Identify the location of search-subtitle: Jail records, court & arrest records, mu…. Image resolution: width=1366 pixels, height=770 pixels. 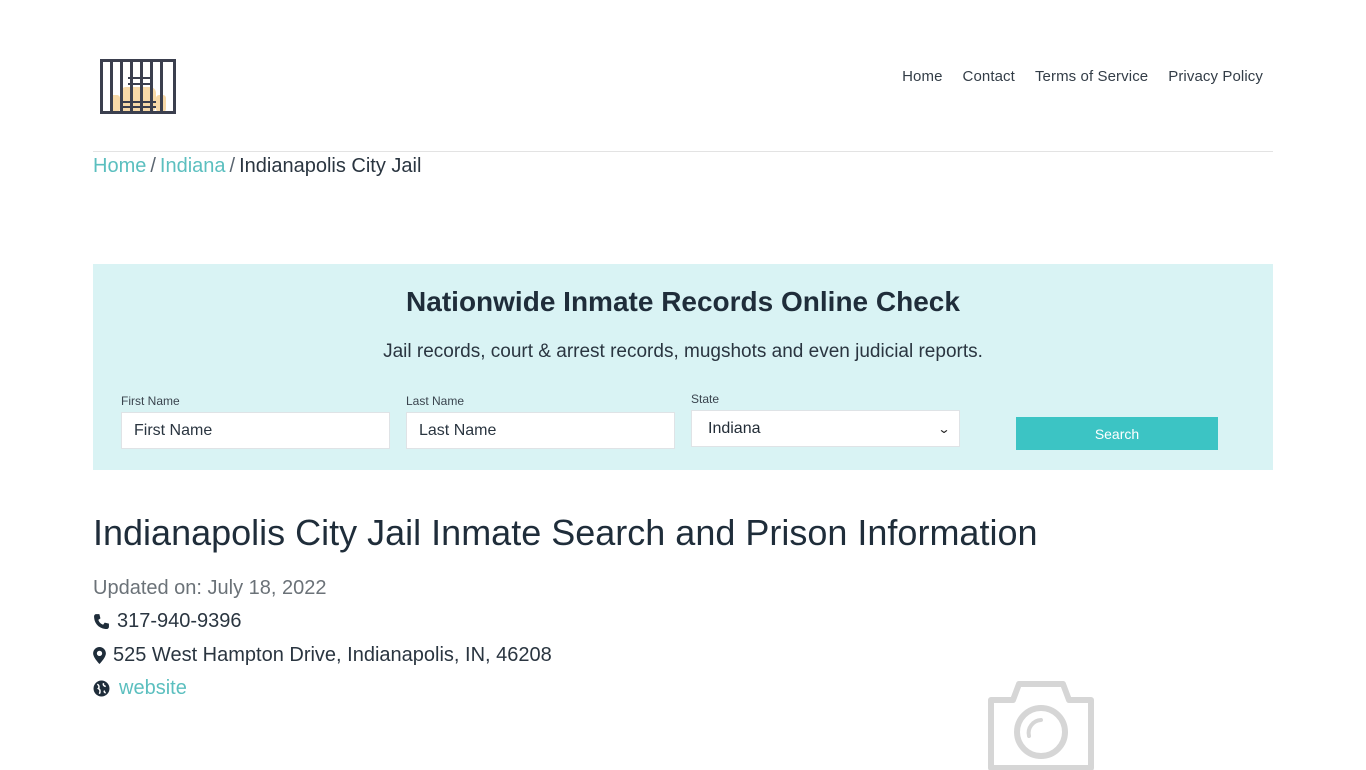
(683, 351).